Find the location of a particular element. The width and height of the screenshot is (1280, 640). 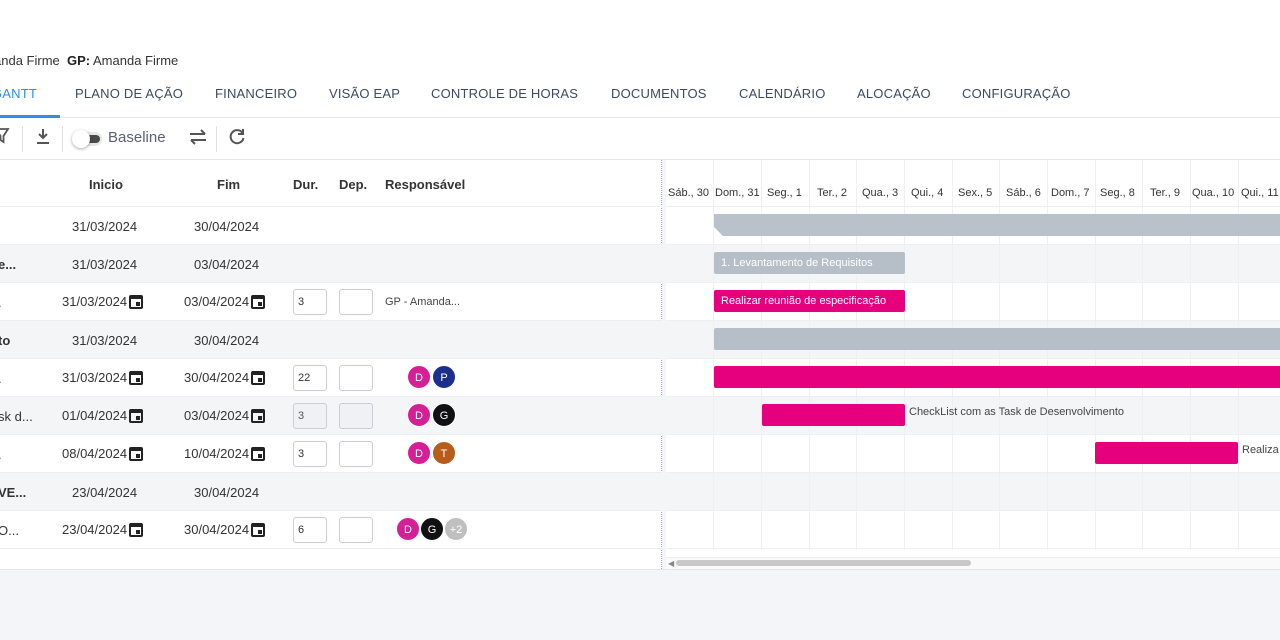

end-date: 30/04/2024 is located at coordinates (217, 529).